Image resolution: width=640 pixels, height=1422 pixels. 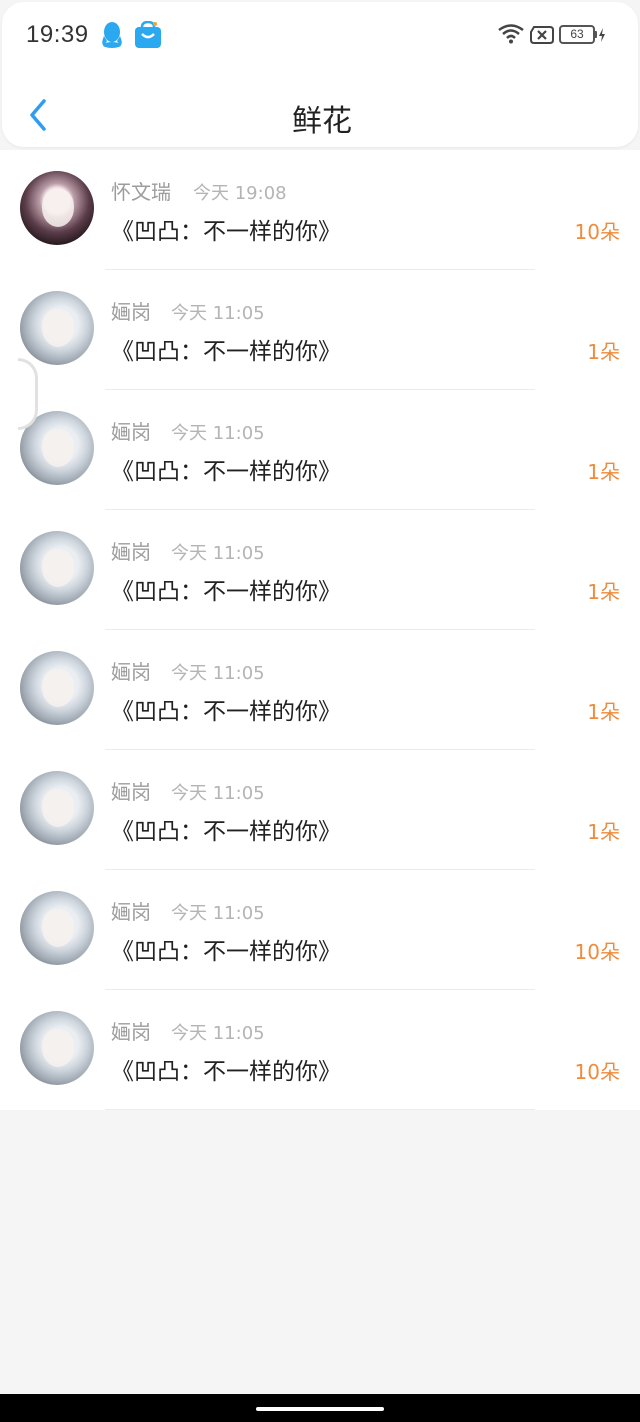 What do you see at coordinates (595, 34) in the screenshot?
I see `battery-cap` at bounding box center [595, 34].